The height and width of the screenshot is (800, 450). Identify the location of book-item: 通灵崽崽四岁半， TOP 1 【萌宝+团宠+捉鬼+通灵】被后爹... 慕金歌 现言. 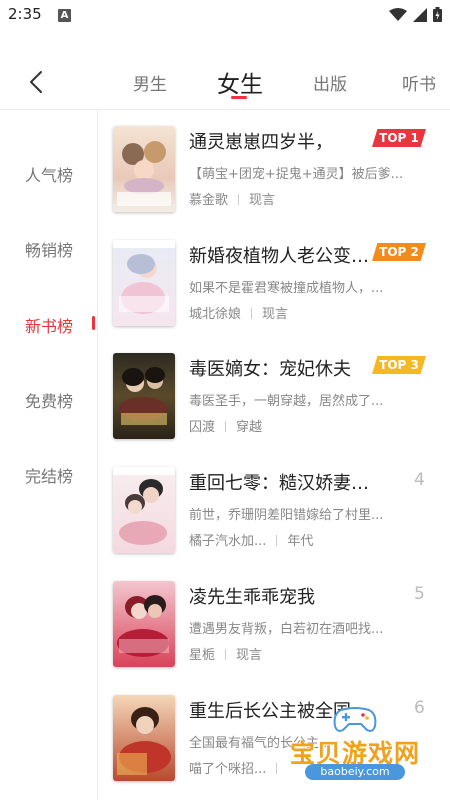
(275, 176).